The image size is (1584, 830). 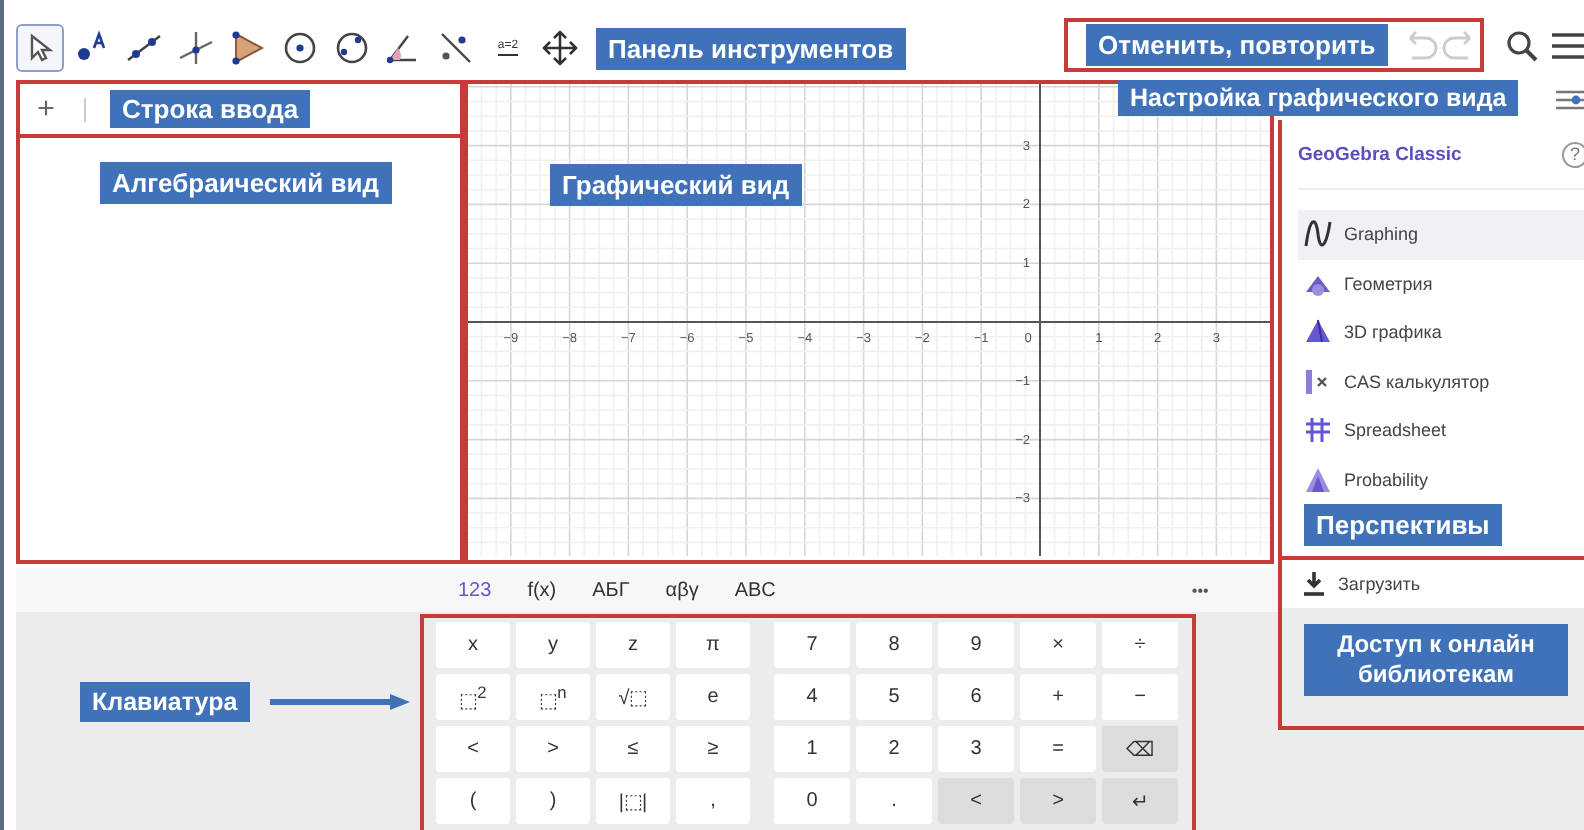 What do you see at coordinates (894, 697) in the screenshot?
I see `keyboard-key: 5` at bounding box center [894, 697].